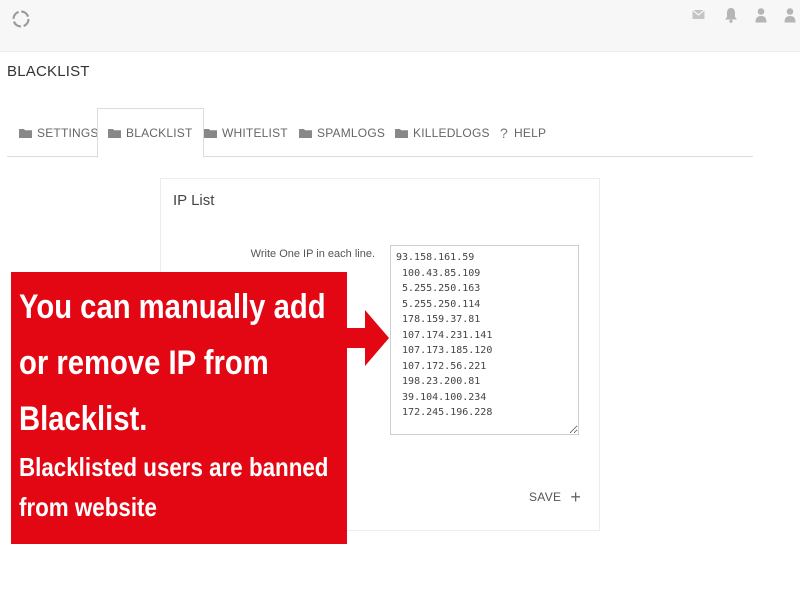 Image resolution: width=800 pixels, height=600 pixels. I want to click on arrow-right-icon, so click(367, 338).